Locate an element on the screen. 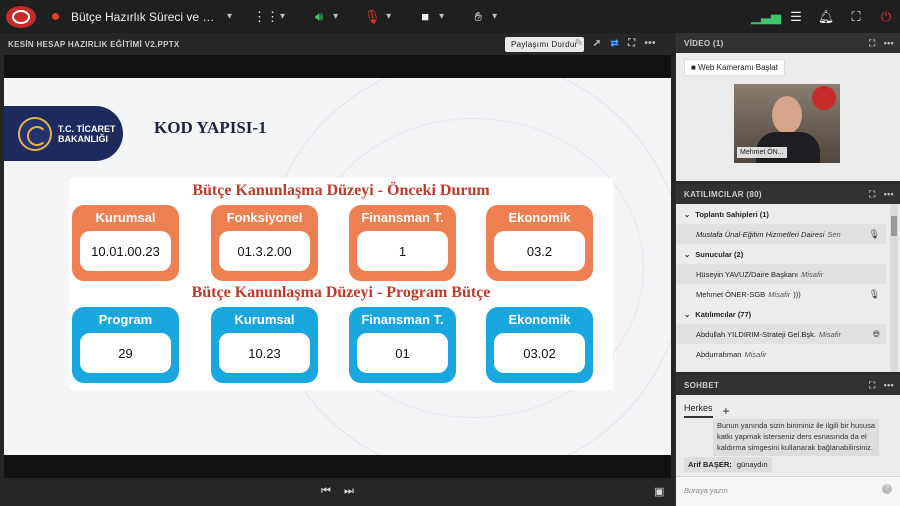 Image resolution: width=900 pixels, height=506 pixels. meeting-title: Bütçe Hazırlık Süreci ve Kesin Hesap is located at coordinates (146, 17).